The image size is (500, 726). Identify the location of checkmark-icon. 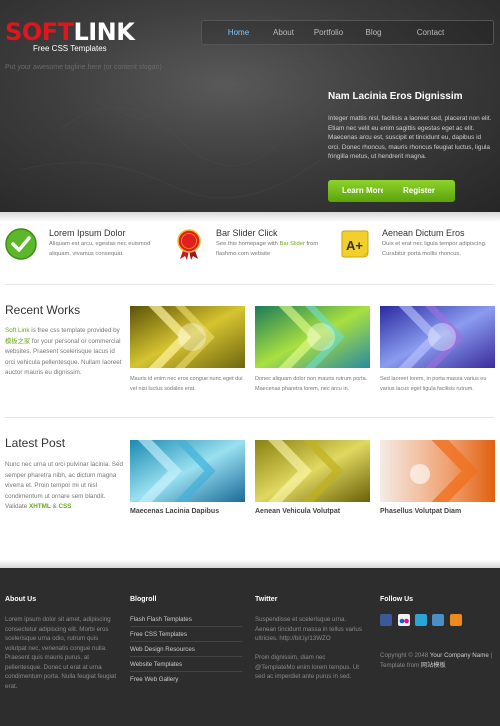
(21, 244).